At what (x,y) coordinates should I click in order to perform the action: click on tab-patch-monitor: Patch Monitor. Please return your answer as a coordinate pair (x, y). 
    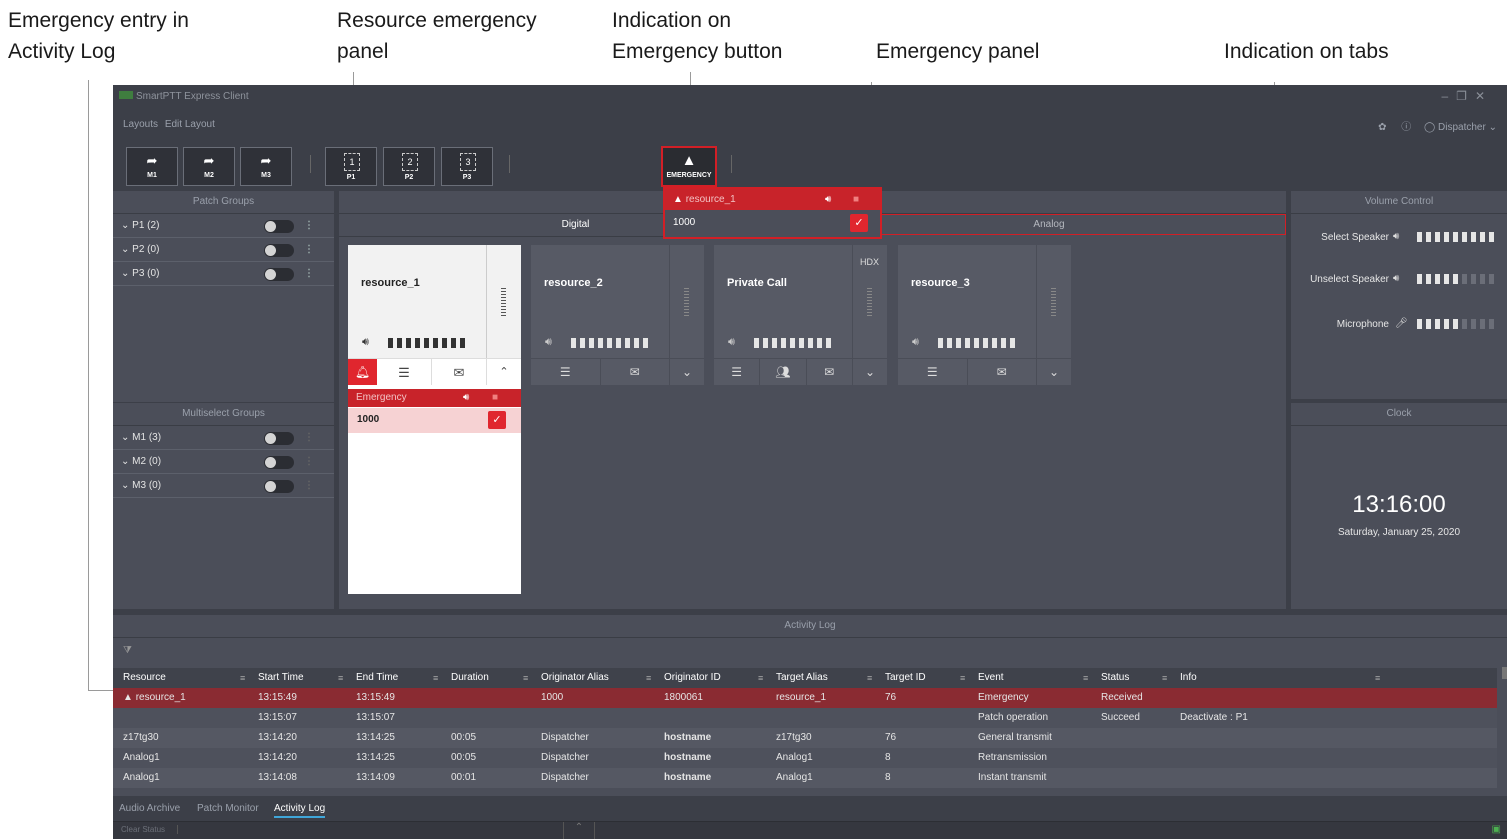
    Looking at the image, I should click on (228, 808).